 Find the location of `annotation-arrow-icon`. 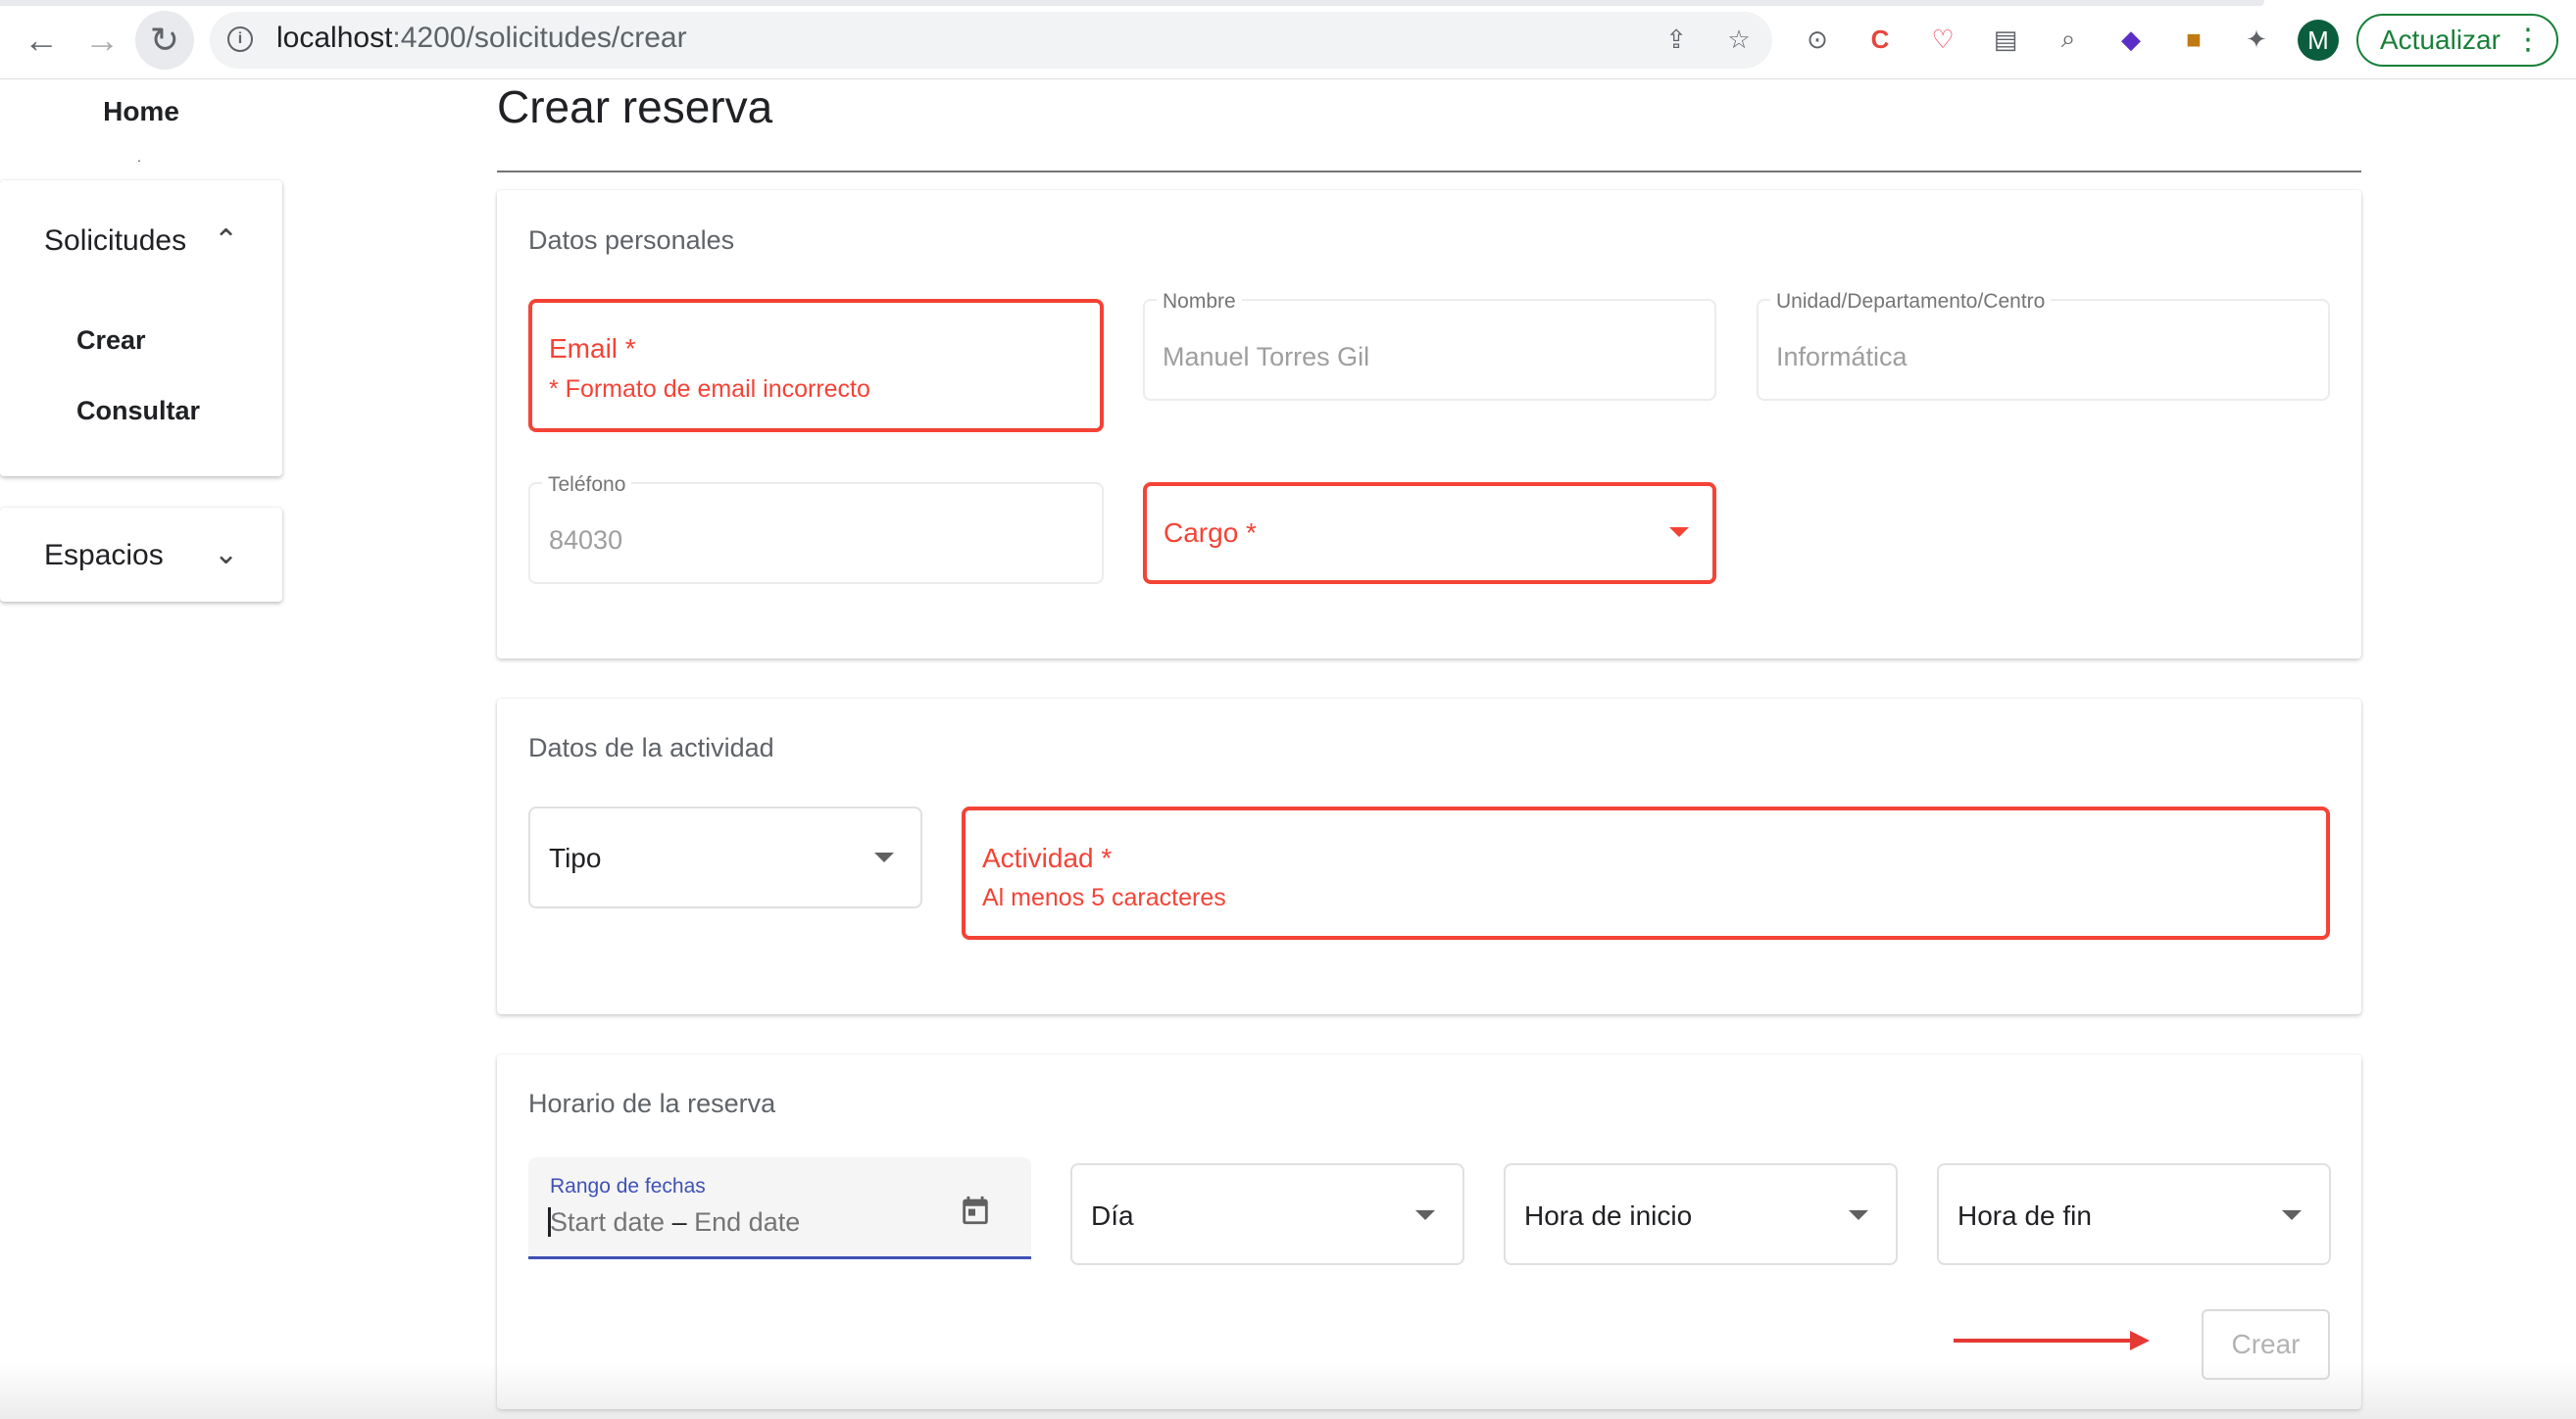

annotation-arrow-icon is located at coordinates (2140, 1340).